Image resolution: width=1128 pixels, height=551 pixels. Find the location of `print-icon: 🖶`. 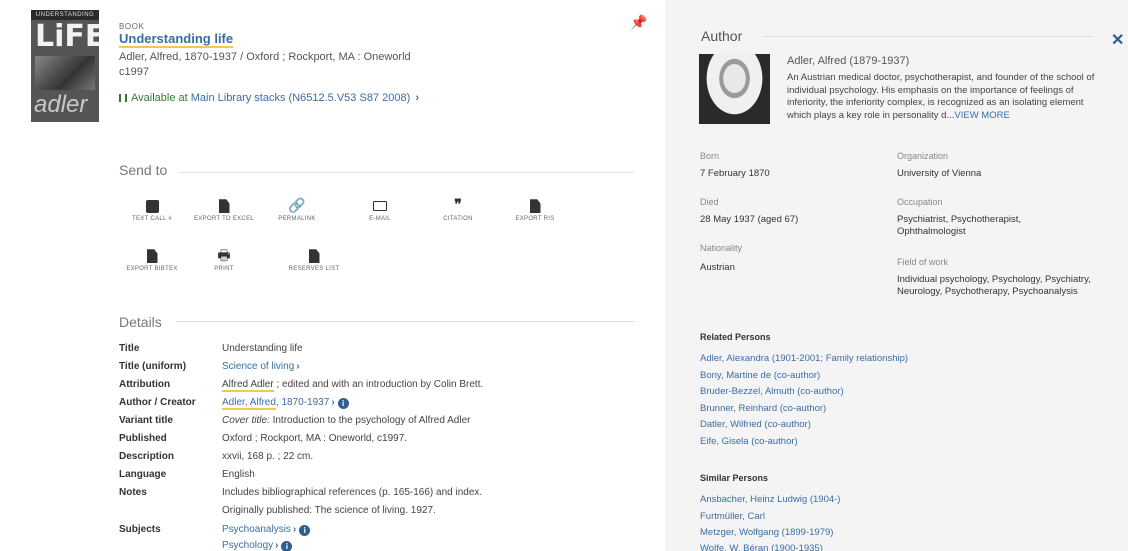

print-icon: 🖶 is located at coordinates (224, 255).